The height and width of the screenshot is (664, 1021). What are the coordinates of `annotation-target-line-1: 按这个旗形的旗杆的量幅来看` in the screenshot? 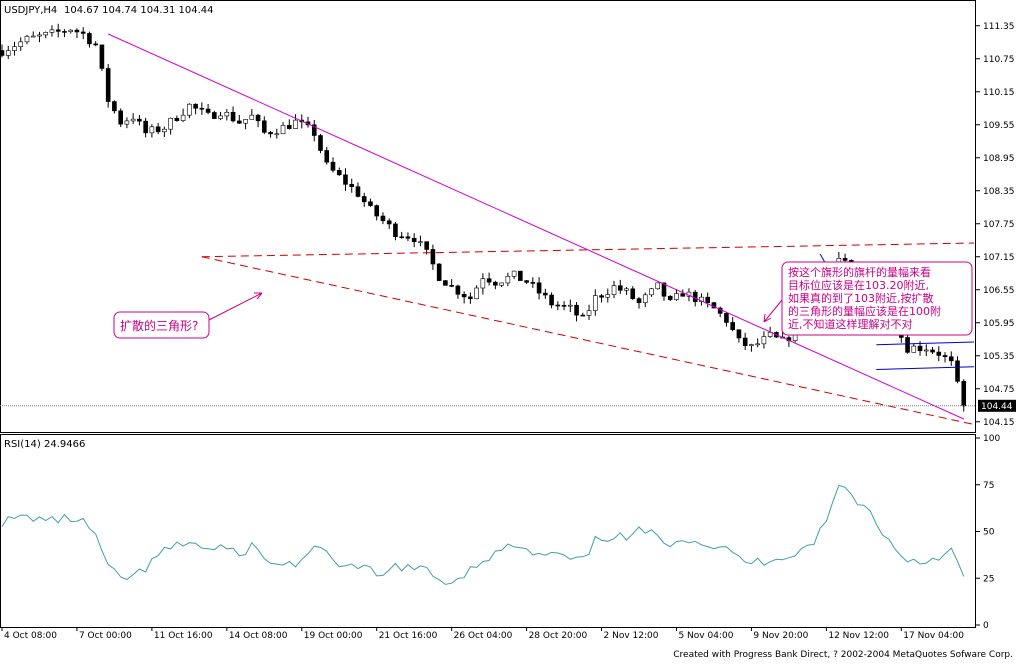 It's located at (859, 272).